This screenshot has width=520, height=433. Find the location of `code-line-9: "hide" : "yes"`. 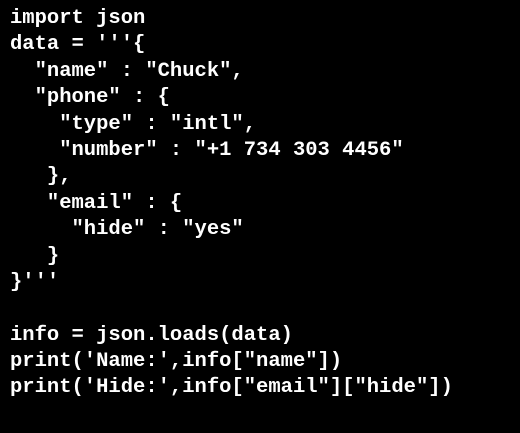

code-line-9: "hide" : "yes" is located at coordinates (127, 230).